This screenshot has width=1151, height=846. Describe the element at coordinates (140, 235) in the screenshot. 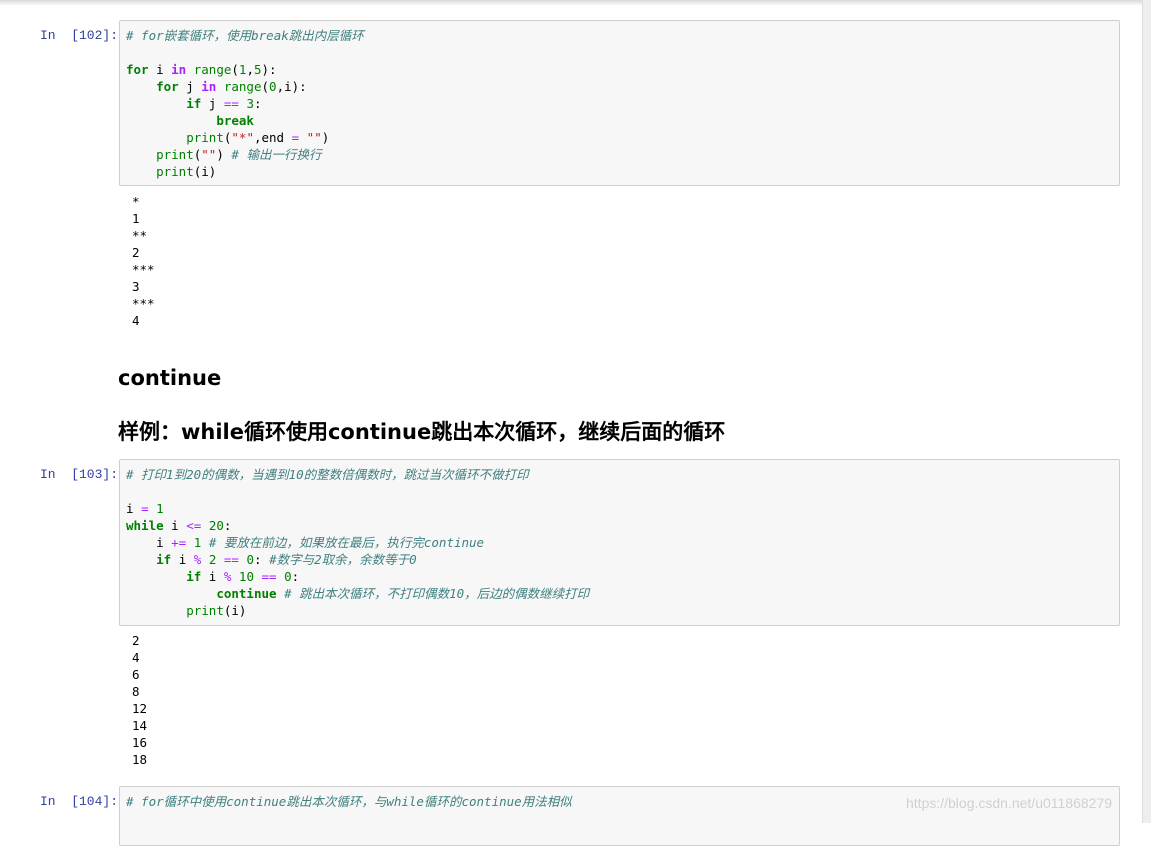

I see `output-line: **` at that location.